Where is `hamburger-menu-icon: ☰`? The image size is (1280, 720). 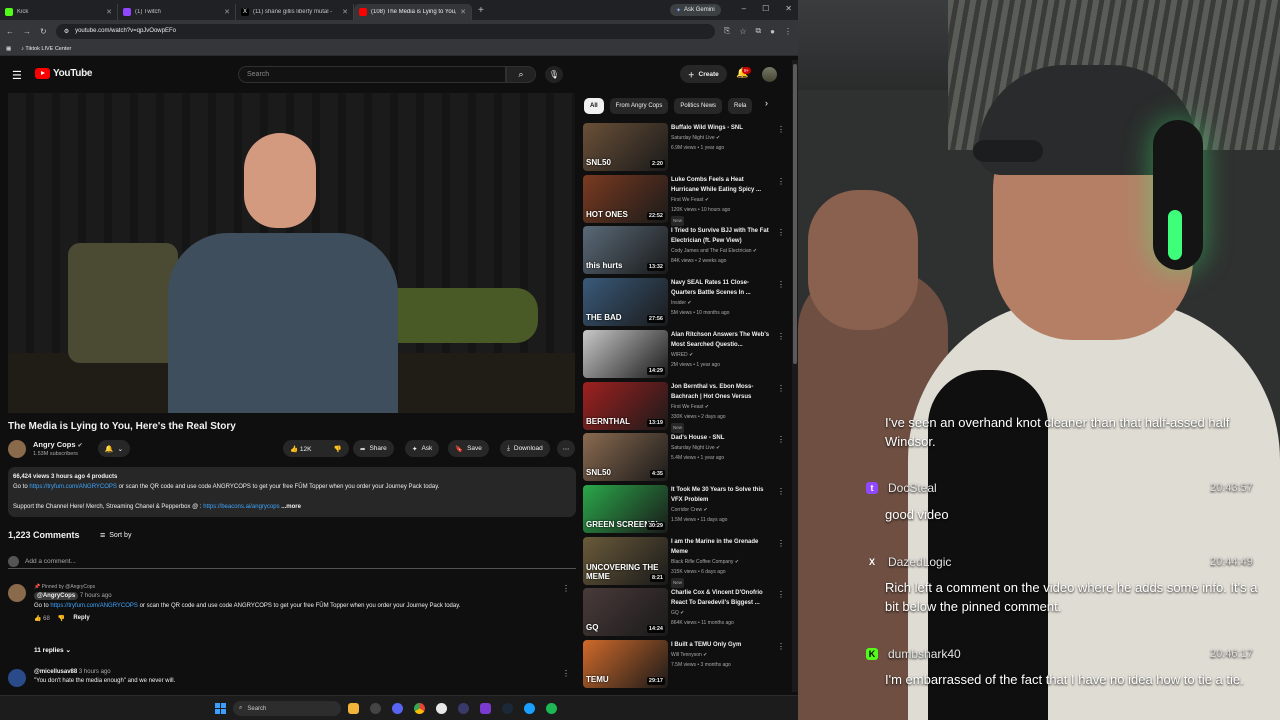
hamburger-menu-icon: ☰ is located at coordinates (17, 75).